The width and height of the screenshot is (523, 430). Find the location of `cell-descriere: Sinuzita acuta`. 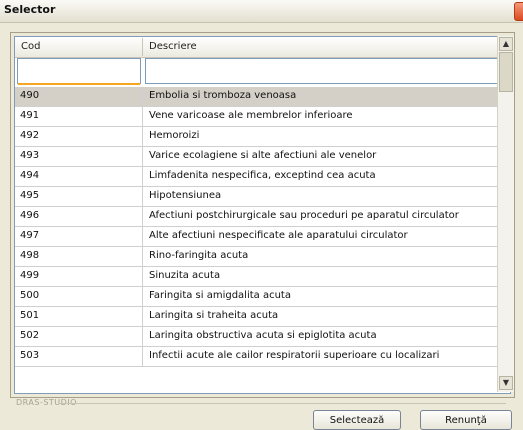

cell-descriere: Sinuzita acuta is located at coordinates (185, 275).